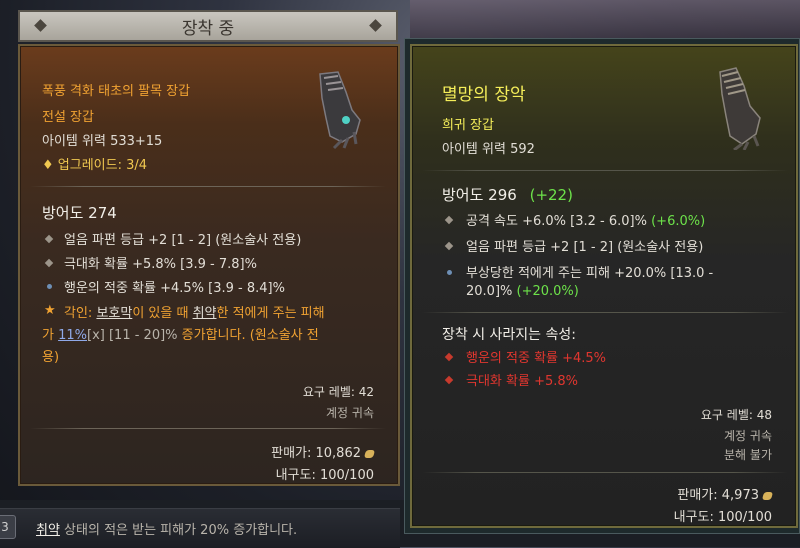 This screenshot has width=800, height=548. Describe the element at coordinates (489, 291) in the screenshot. I see `affix-3-text: 20.0]%` at that location.